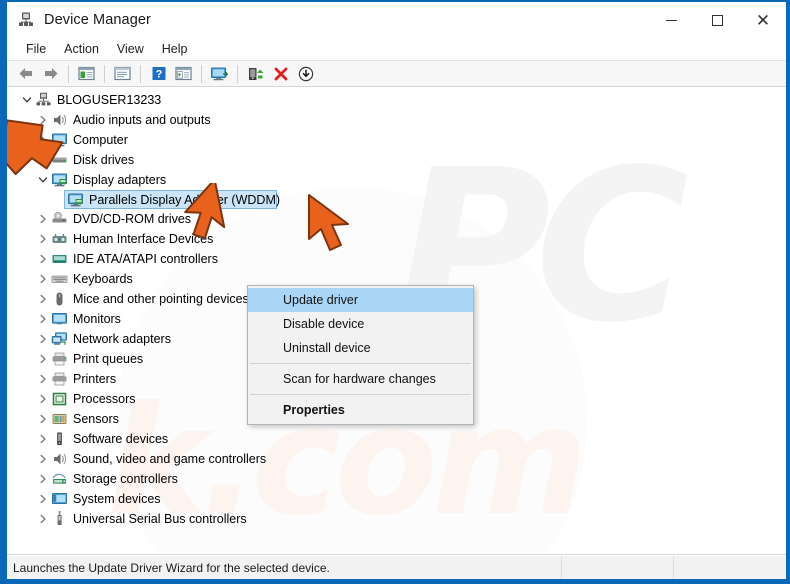  Describe the element at coordinates (103, 279) in the screenshot. I see `tree-node-label: Keyboards` at that location.